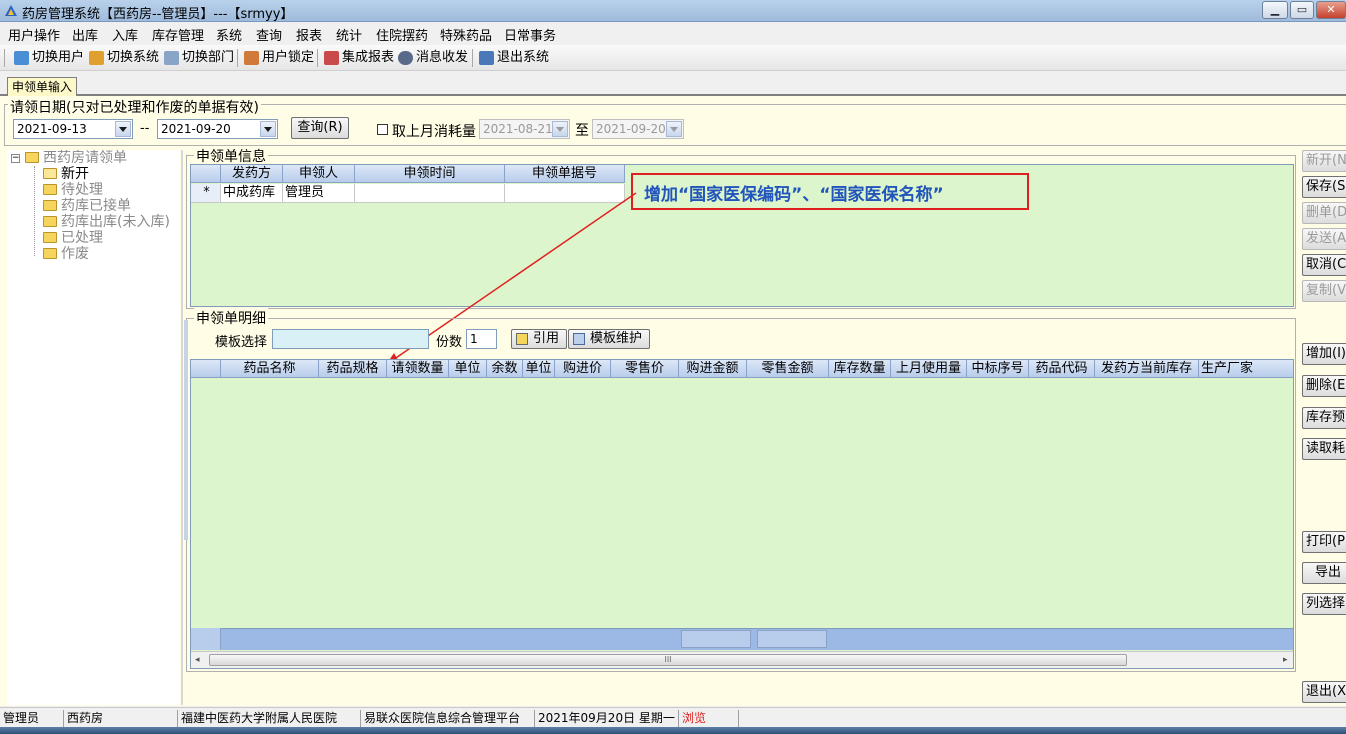  Describe the element at coordinates (231, 156) in the screenshot. I see `info-group-title: 申领单信息` at that location.